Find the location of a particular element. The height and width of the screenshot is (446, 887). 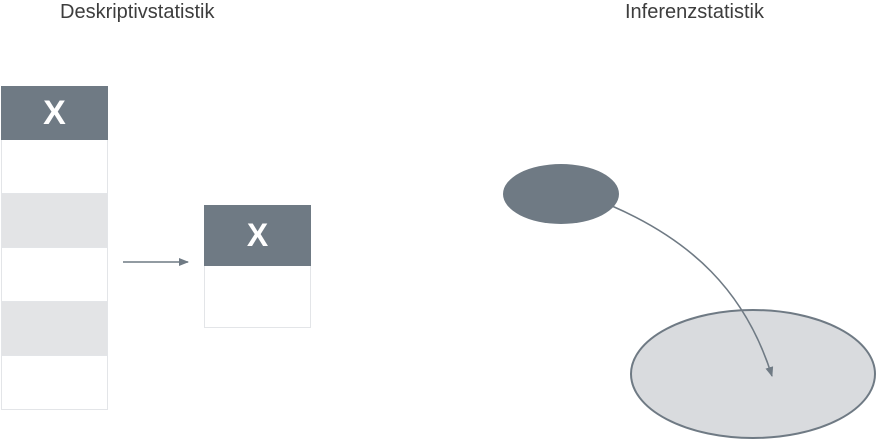

population-ellipse is located at coordinates (753, 374).